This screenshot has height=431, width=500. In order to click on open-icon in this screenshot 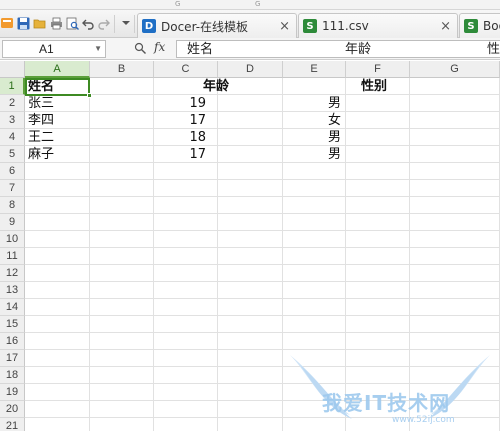, I will do `click(39, 23)`.